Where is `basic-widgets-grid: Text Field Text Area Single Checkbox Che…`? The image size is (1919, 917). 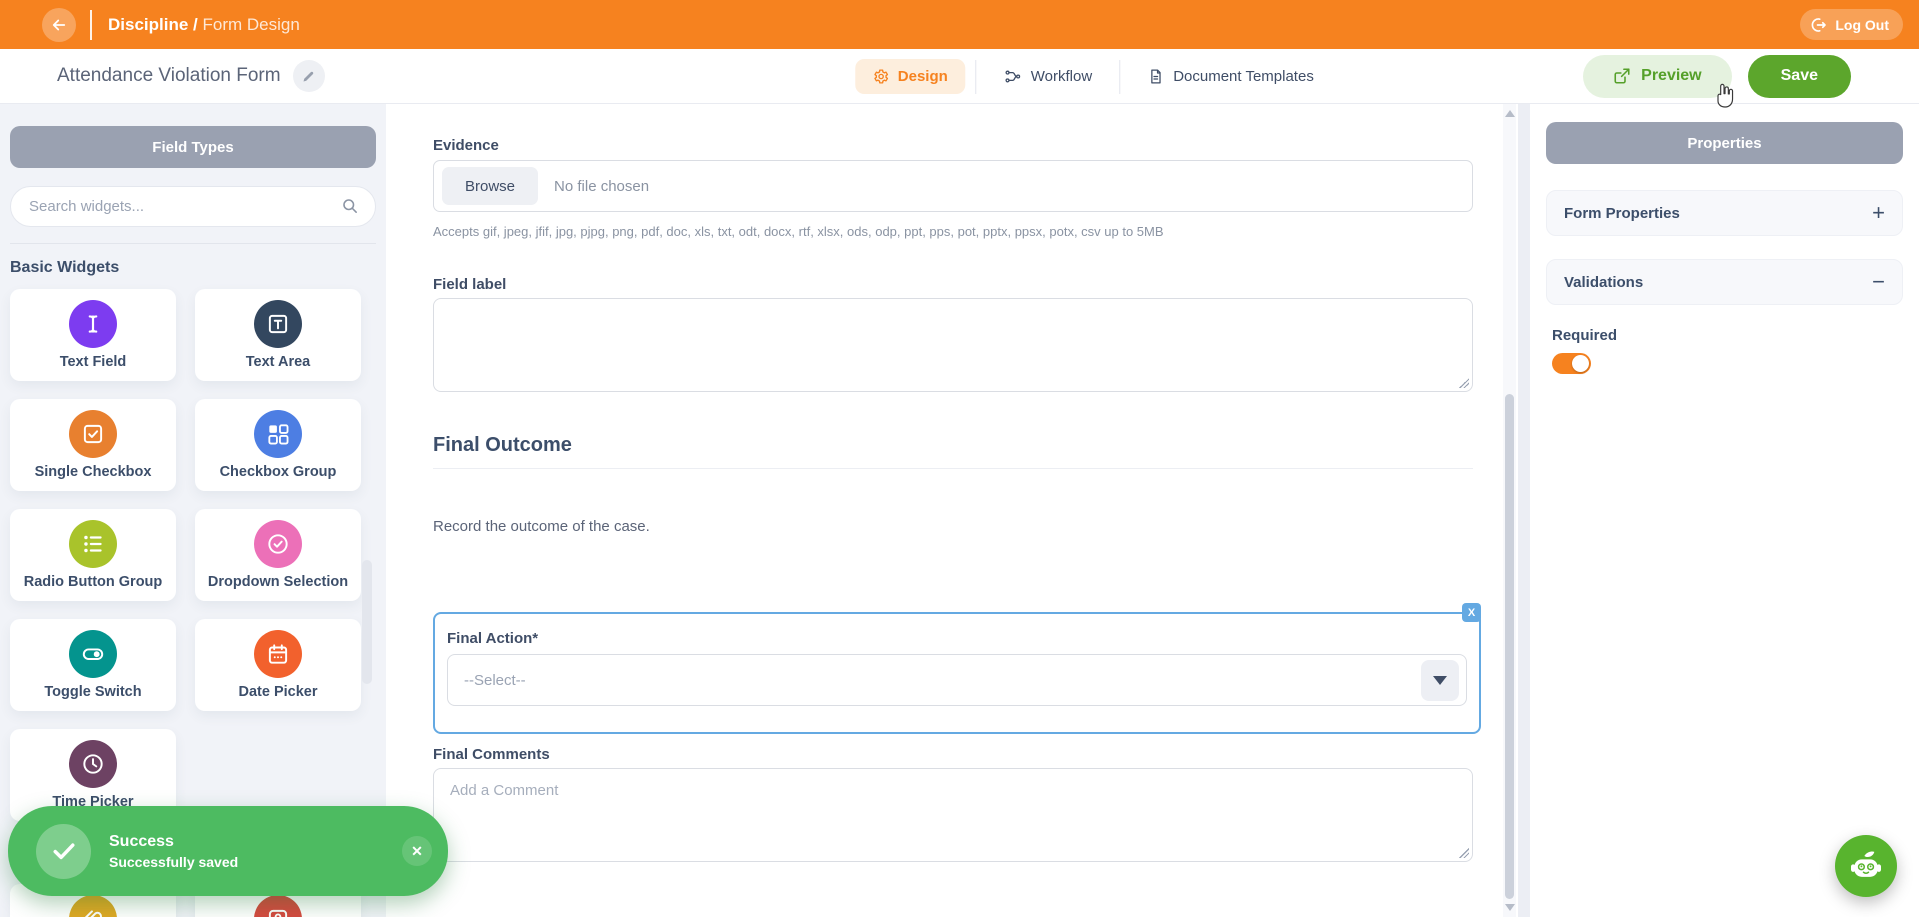 basic-widgets-grid: Text Field Text Area Single Checkbox Che… is located at coordinates (198, 555).